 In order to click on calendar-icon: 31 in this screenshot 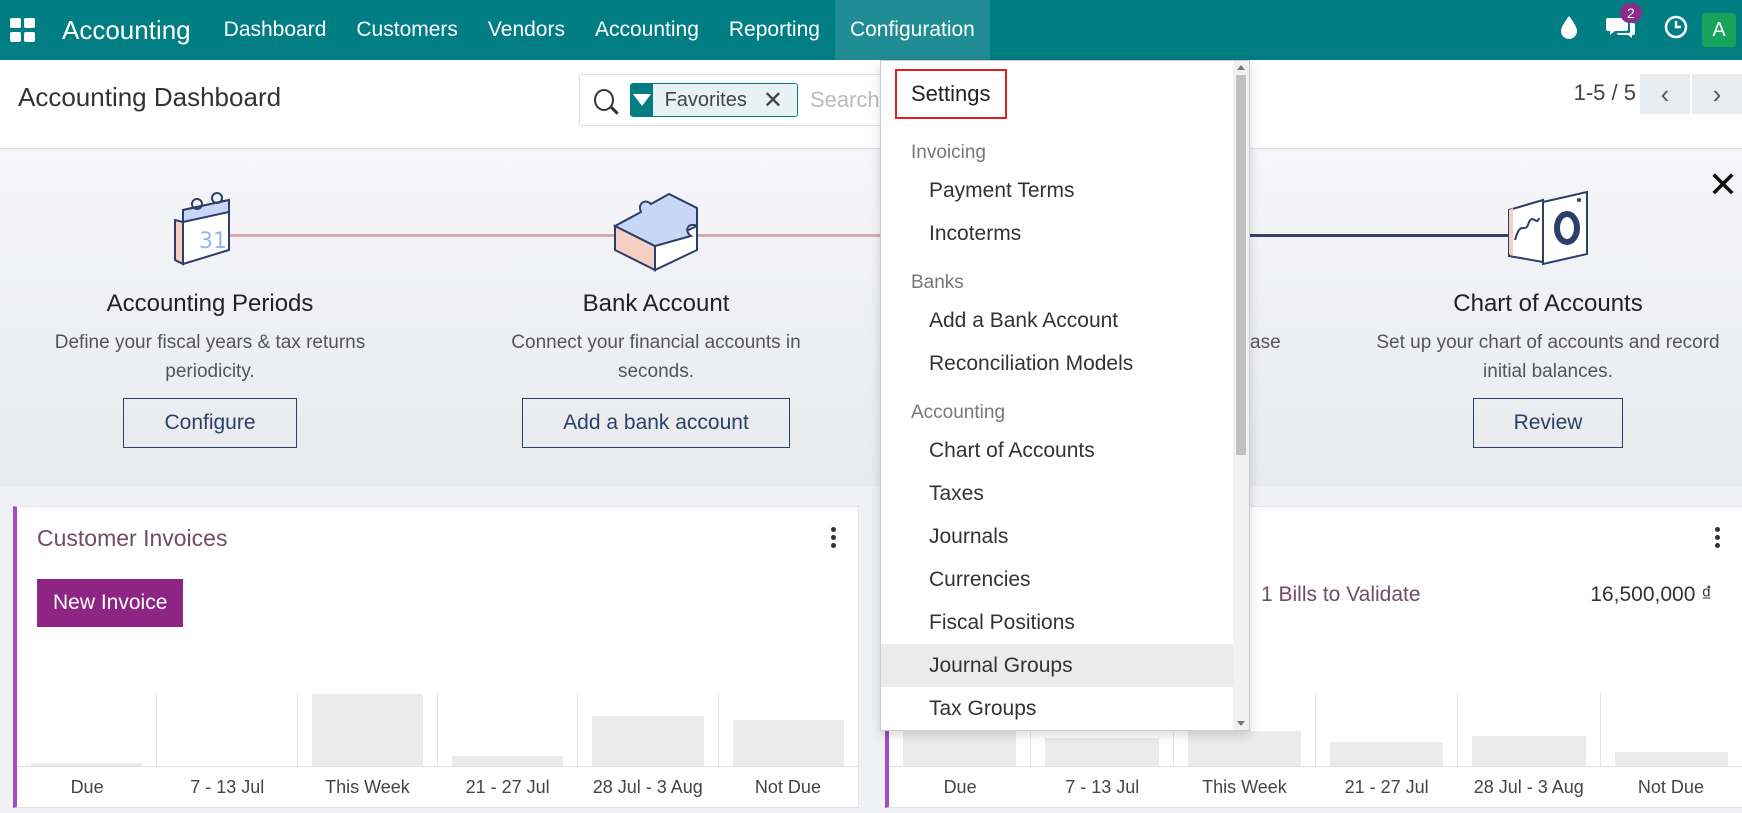, I will do `click(210, 228)`.